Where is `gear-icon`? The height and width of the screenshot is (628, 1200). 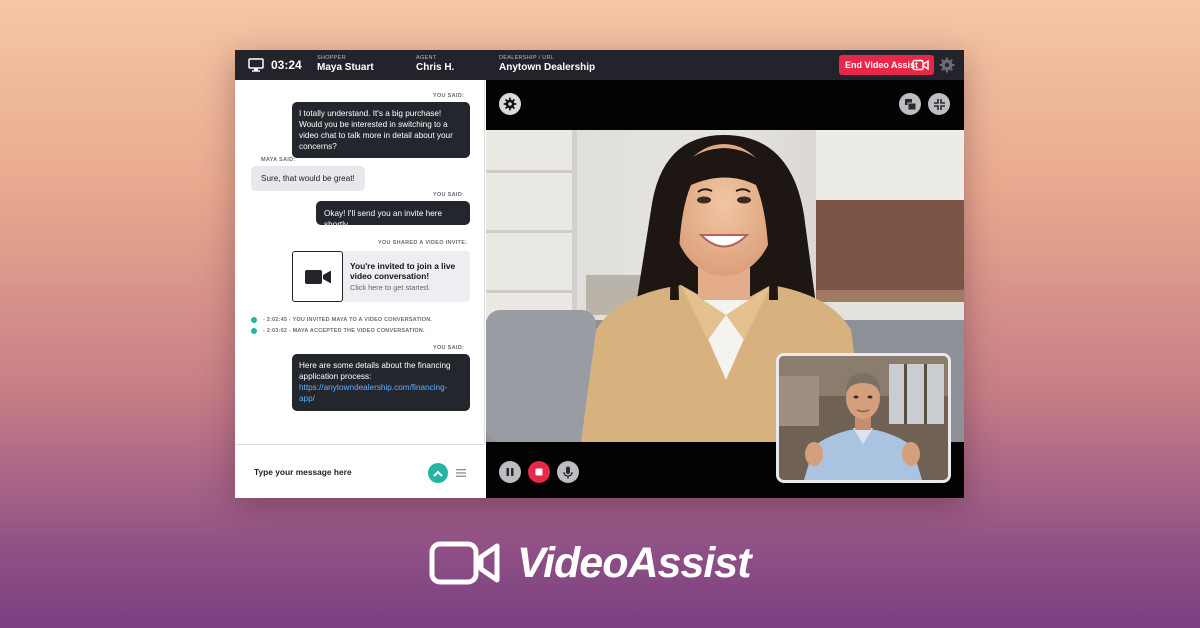 gear-icon is located at coordinates (510, 104).